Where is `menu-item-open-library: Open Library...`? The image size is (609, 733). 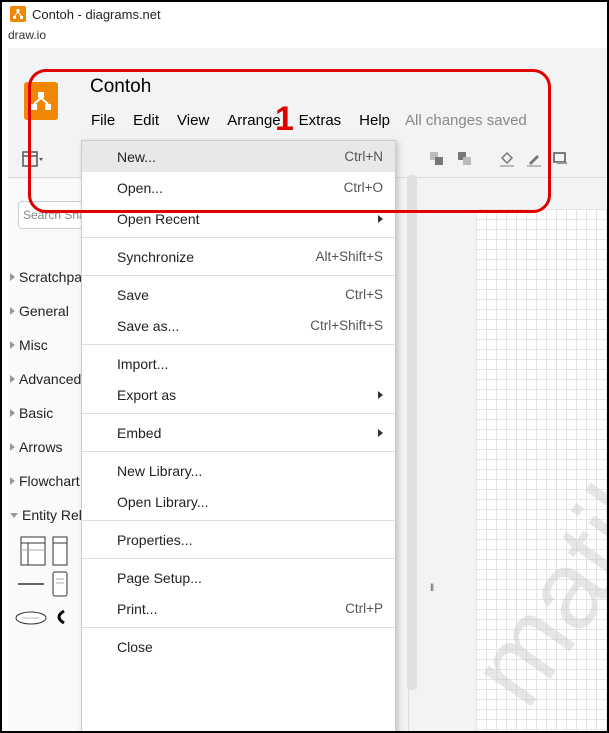 menu-item-open-library: Open Library... is located at coordinates (238, 501).